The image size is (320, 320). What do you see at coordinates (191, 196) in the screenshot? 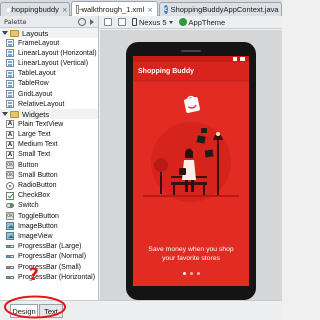
I see `ground-line` at bounding box center [191, 196].